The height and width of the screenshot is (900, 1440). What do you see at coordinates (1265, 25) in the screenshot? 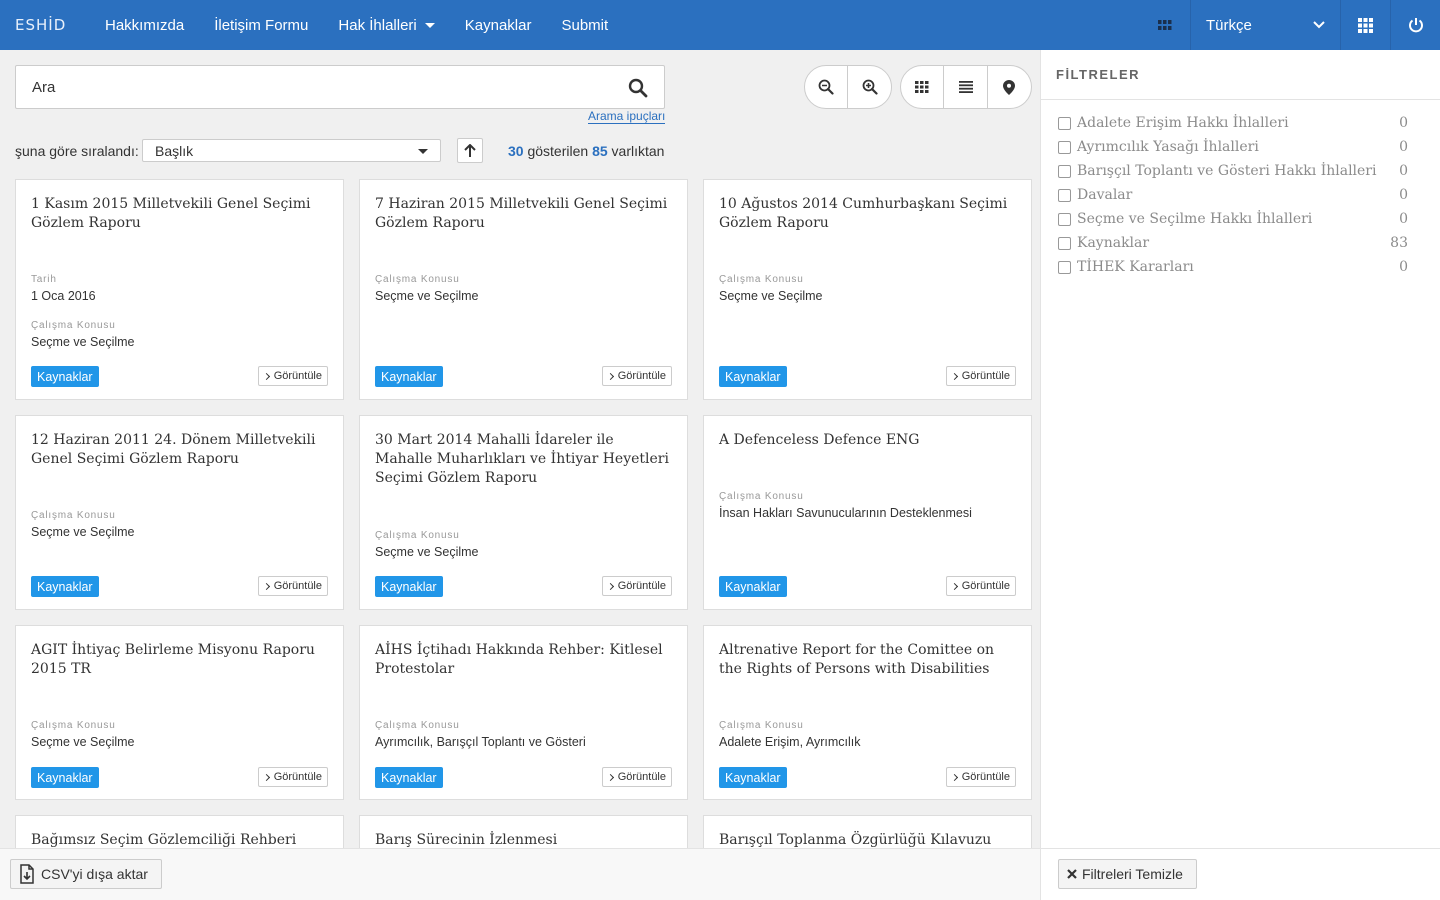
I see `language-select: Türkçe` at bounding box center [1265, 25].